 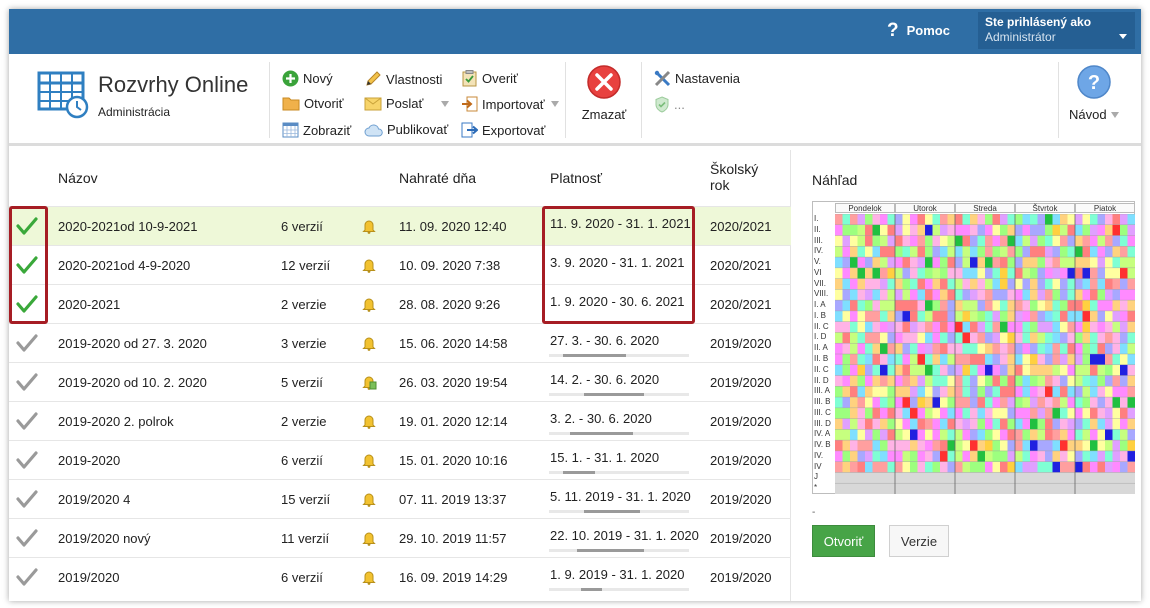 What do you see at coordinates (369, 383) in the screenshot?
I see `bell-user-icon` at bounding box center [369, 383].